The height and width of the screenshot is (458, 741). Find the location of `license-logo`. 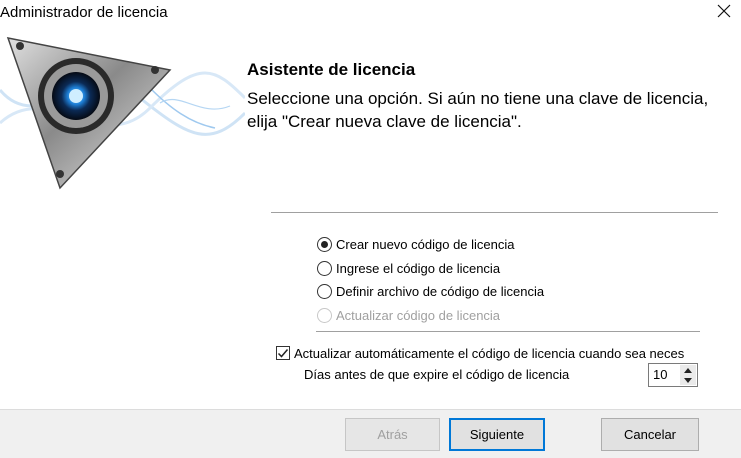

license-logo is located at coordinates (123, 113).